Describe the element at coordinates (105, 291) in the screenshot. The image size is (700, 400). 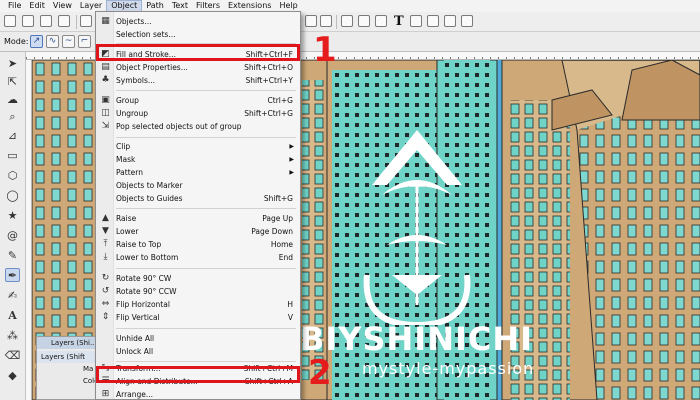
I see `rotate-ccw-icon: ↺` at that location.